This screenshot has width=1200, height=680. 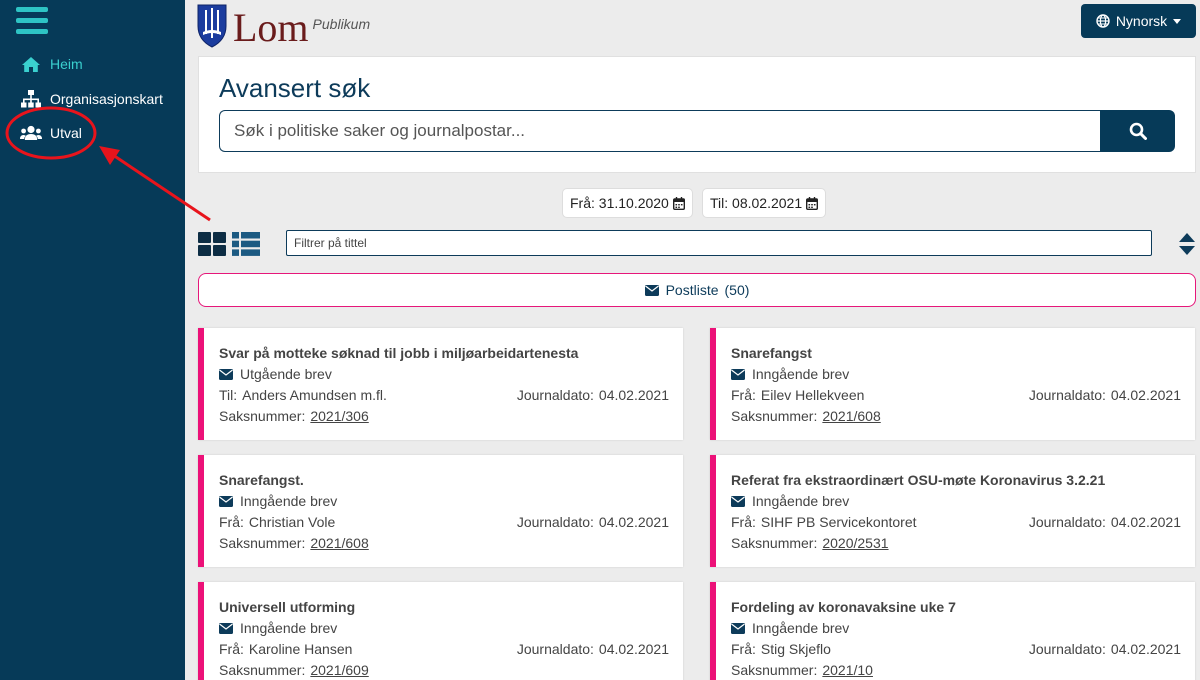 I want to click on date-from-label: Frå: 31.10.2020, so click(x=619, y=203).